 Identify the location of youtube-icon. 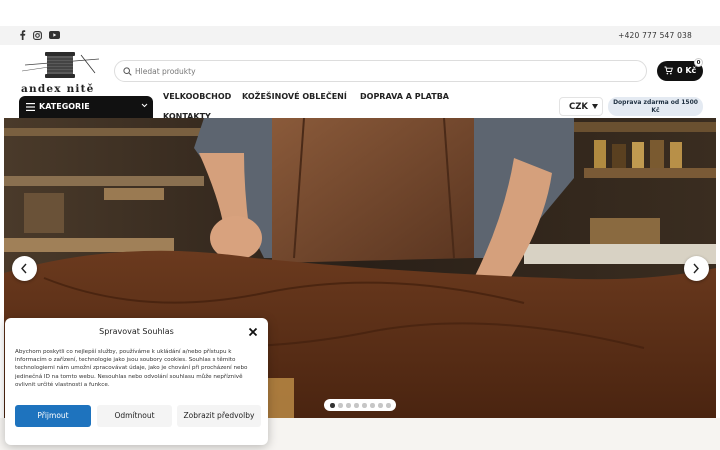
(54, 35).